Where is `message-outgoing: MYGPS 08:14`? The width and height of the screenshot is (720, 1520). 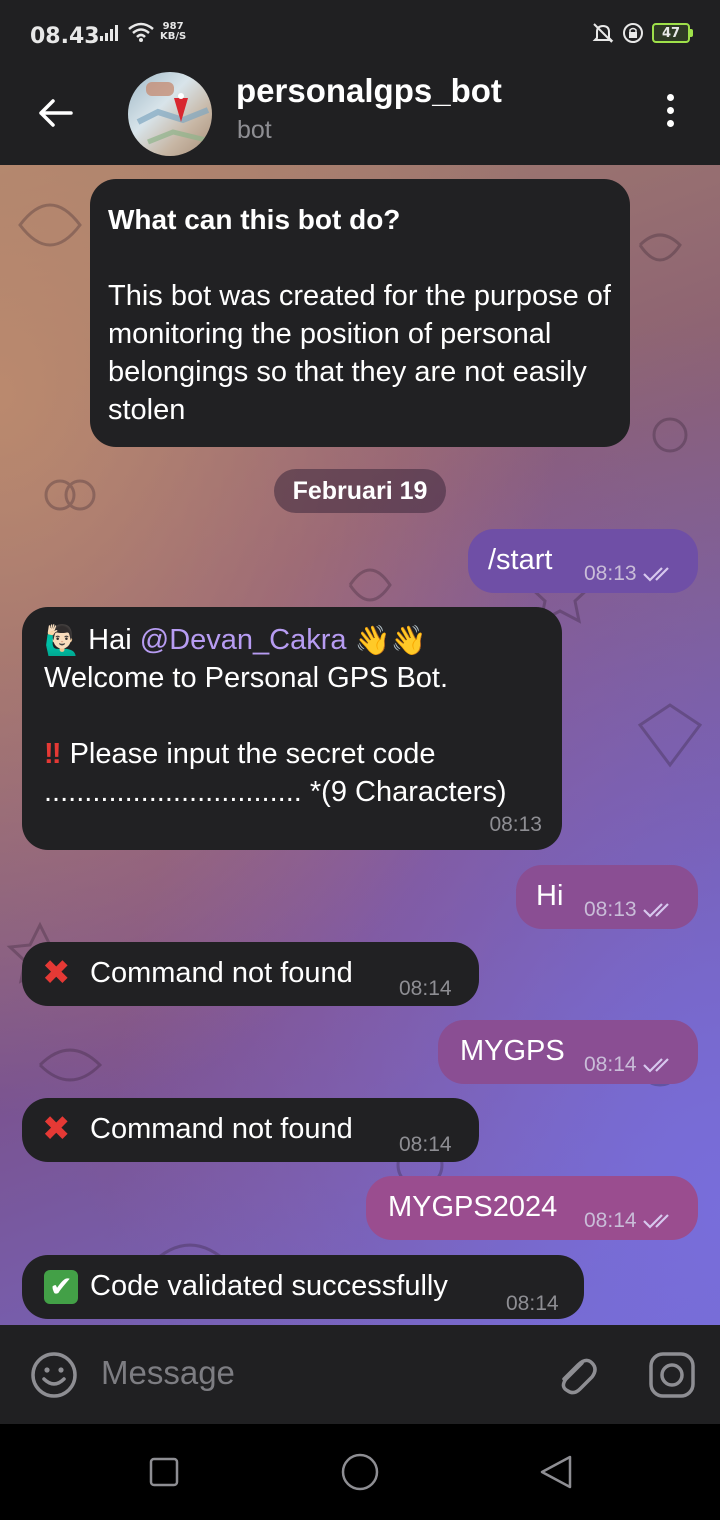
message-outgoing: MYGPS 08:14 is located at coordinates (568, 1052).